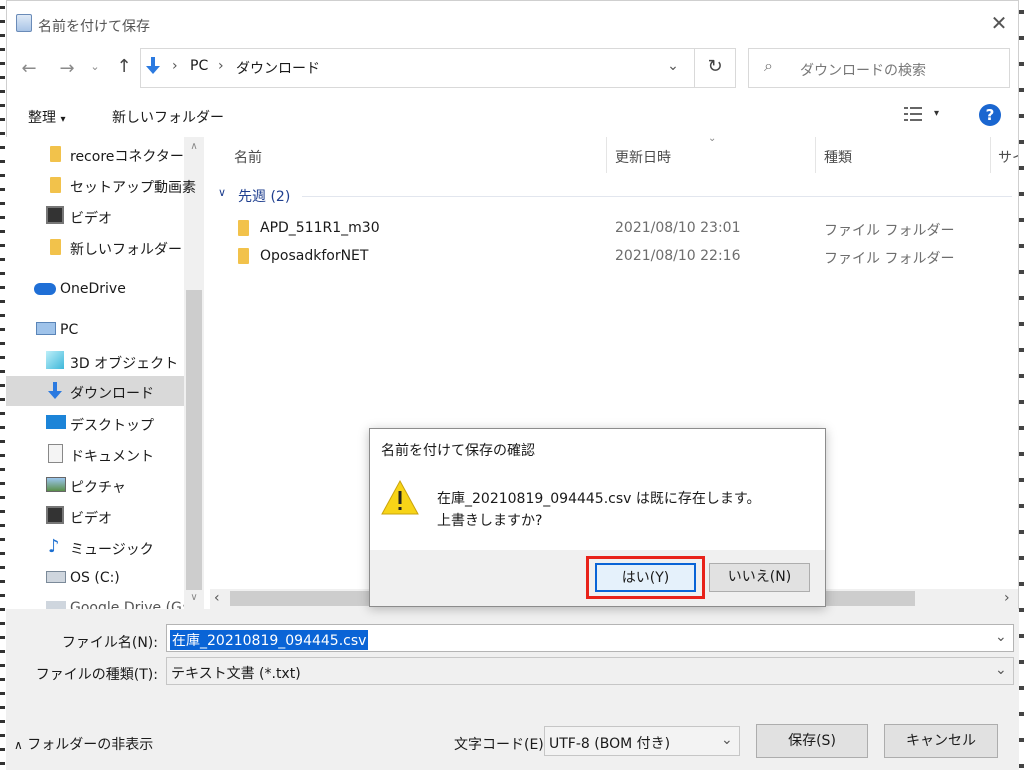  I want to click on encoding-select: UTF-8 (BOM 付き) ⌄, so click(642, 741).